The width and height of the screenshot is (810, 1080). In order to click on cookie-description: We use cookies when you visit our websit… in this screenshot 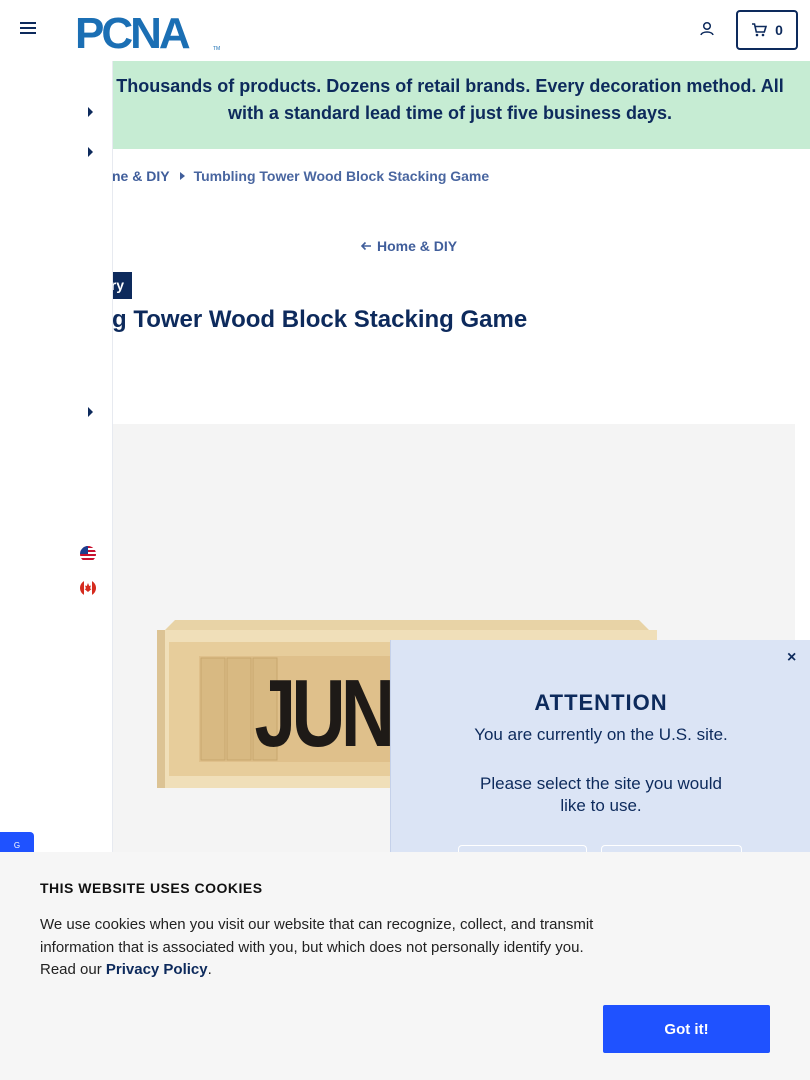, I will do `click(320, 948)`.